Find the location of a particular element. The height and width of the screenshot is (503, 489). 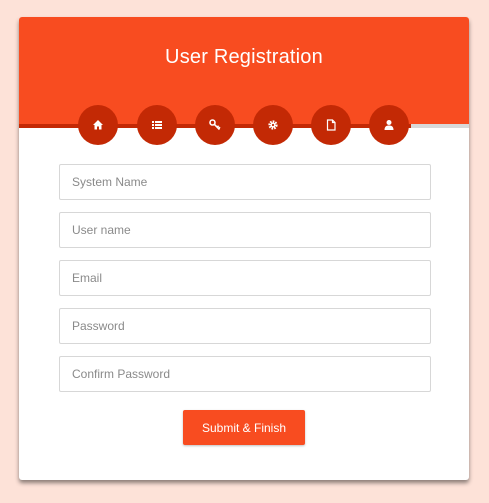

page-title: User Registration is located at coordinates (244, 57).